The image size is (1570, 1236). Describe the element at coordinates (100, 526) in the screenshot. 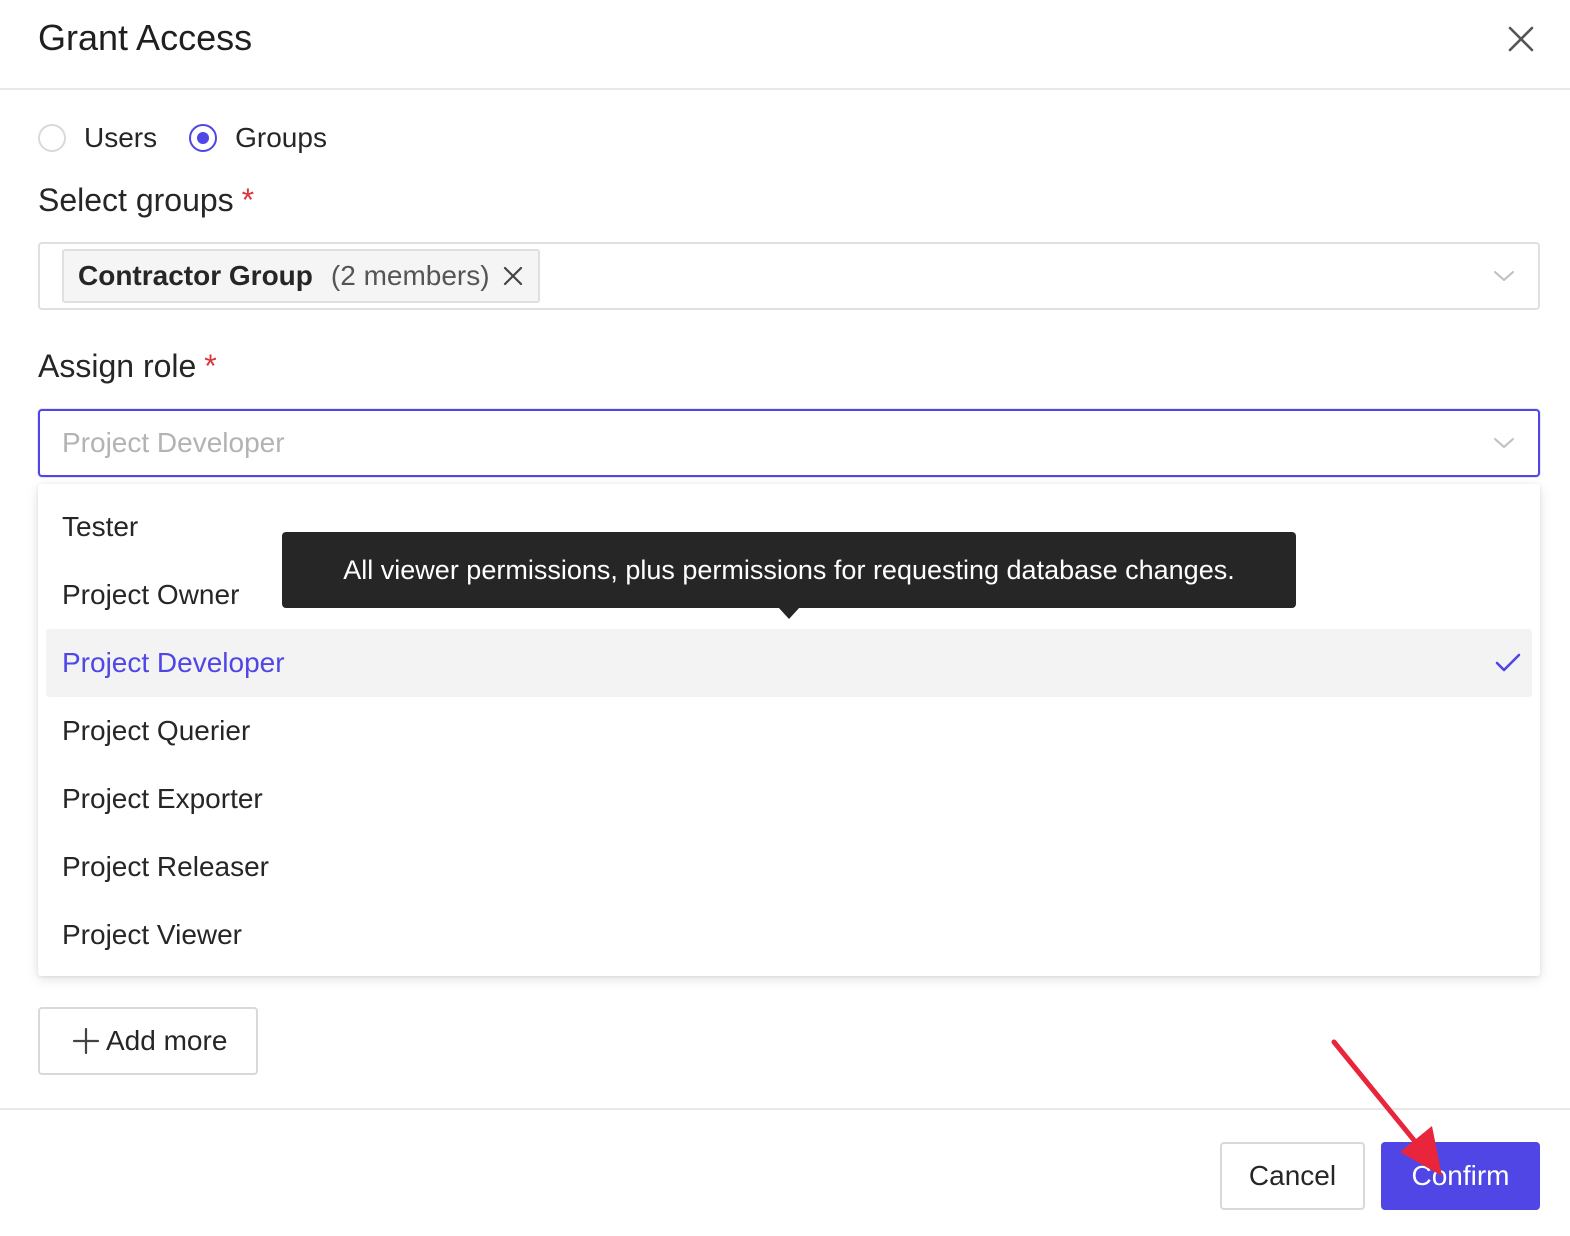

I see `role-option-label: Tester` at that location.